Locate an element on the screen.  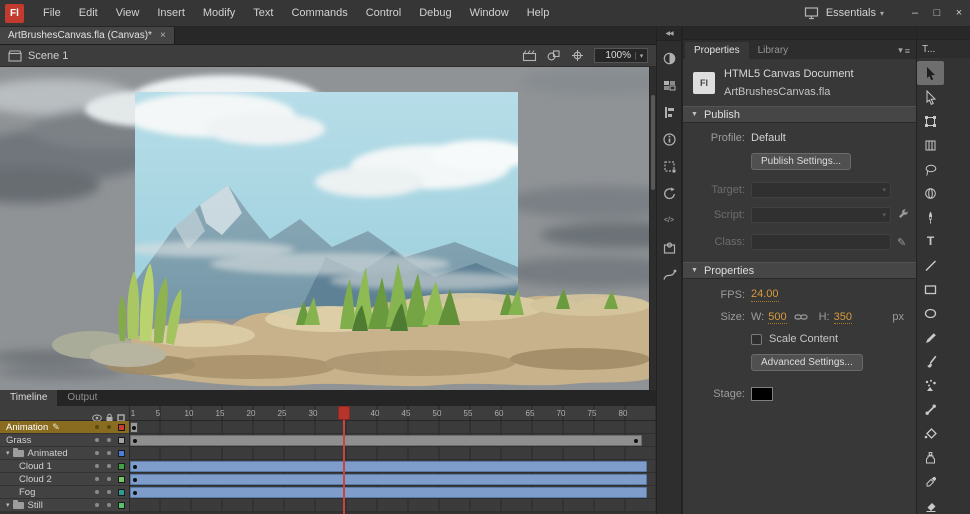
brush-tool is located at coordinates (930, 361).